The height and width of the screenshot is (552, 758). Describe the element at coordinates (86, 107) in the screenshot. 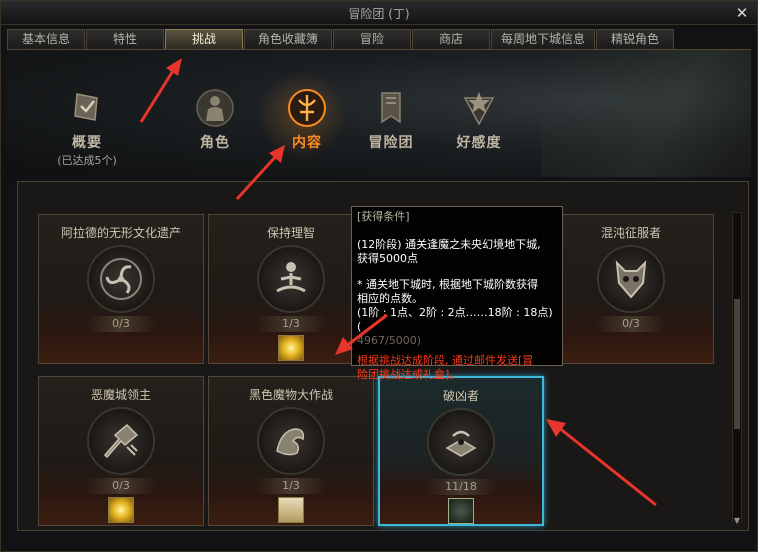

I see `flag-check-icon` at that location.